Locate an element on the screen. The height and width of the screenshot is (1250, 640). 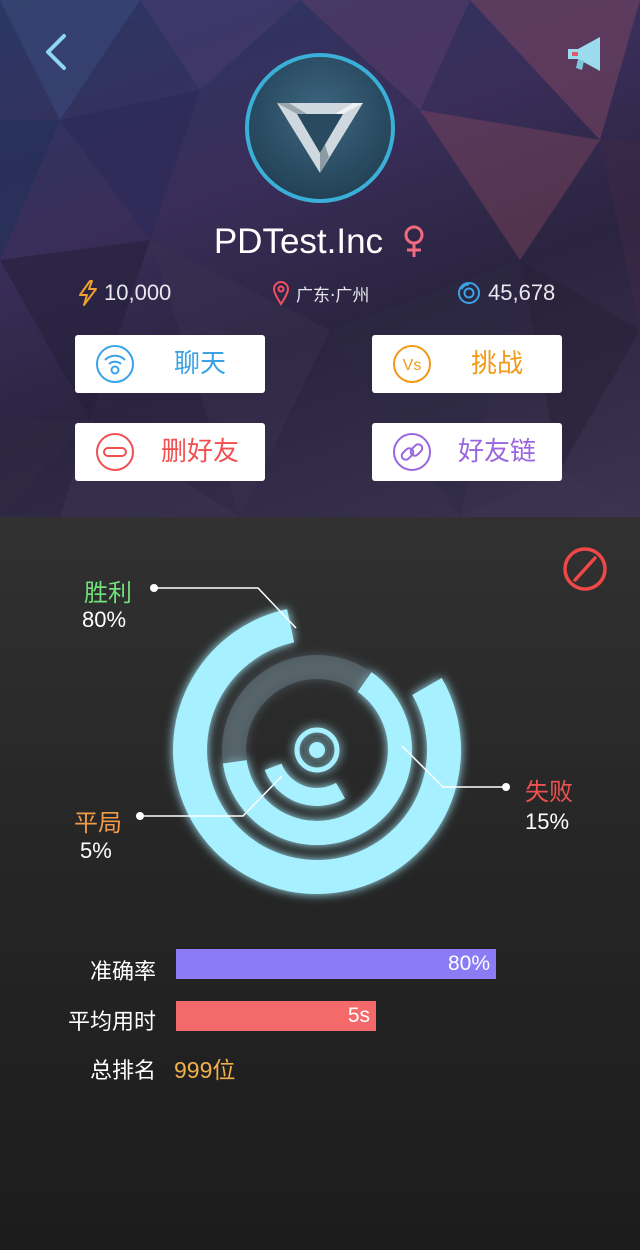
win-label: 胜利 is located at coordinates (108, 593).